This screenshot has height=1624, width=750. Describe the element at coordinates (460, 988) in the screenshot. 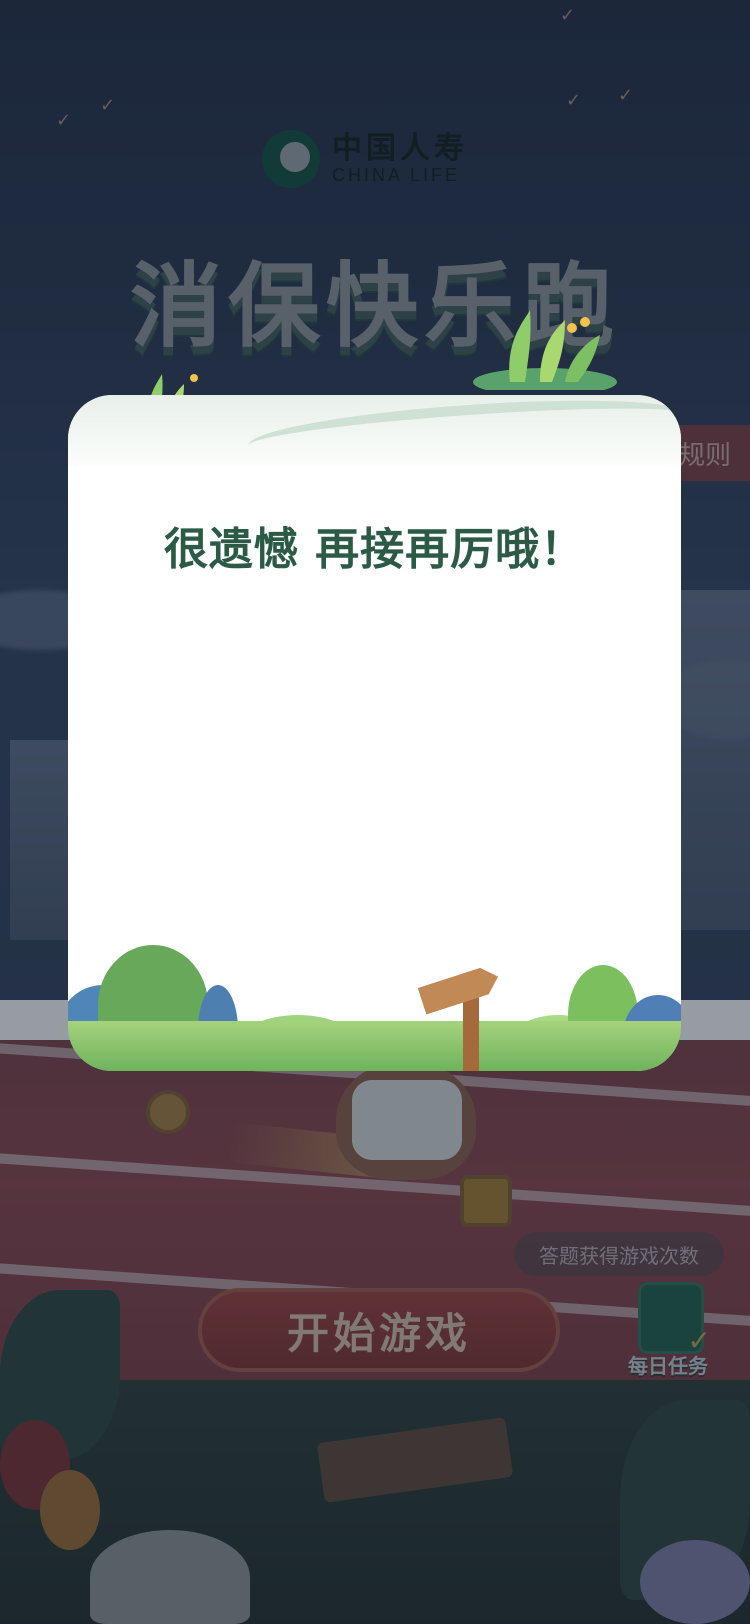

I see `signpost-arrow-icon` at that location.